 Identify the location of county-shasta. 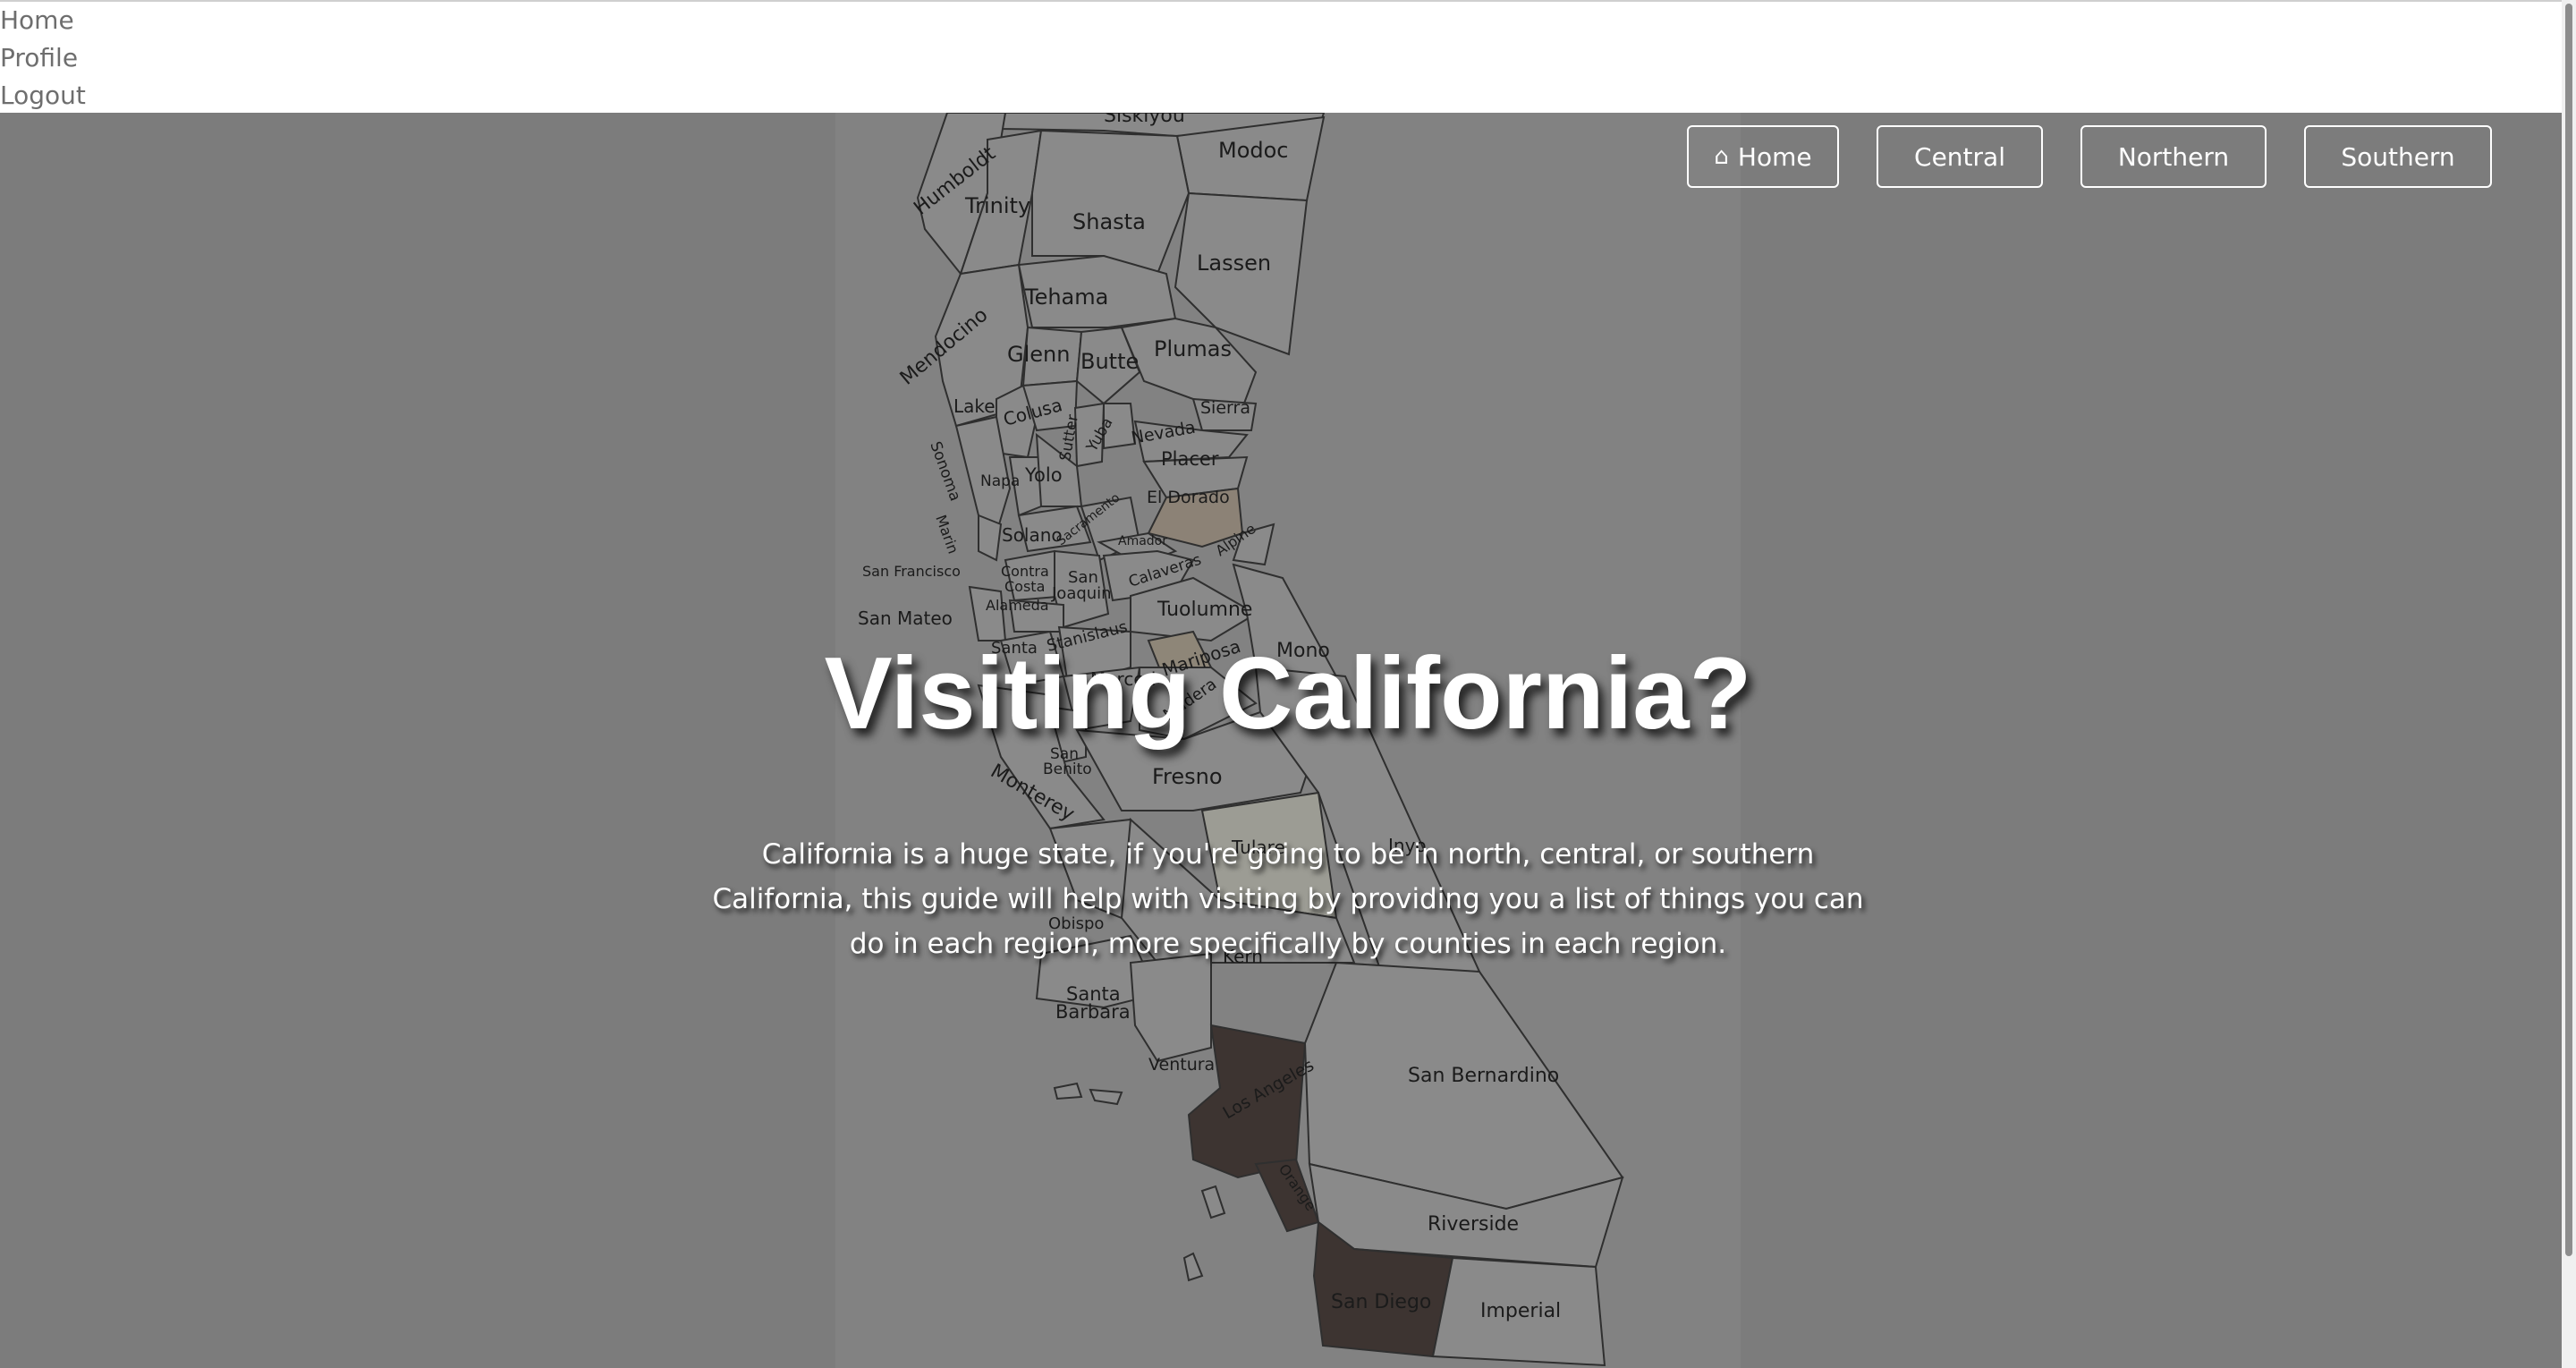
(1111, 202).